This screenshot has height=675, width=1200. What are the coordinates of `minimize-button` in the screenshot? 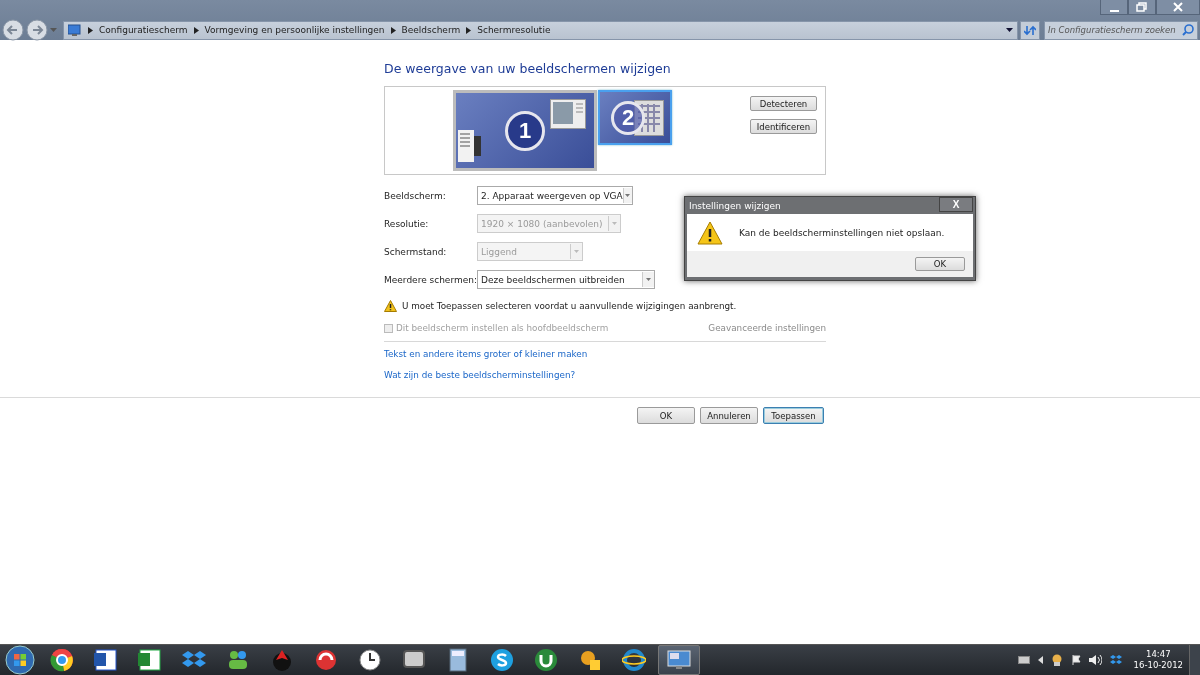 It's located at (1114, 7).